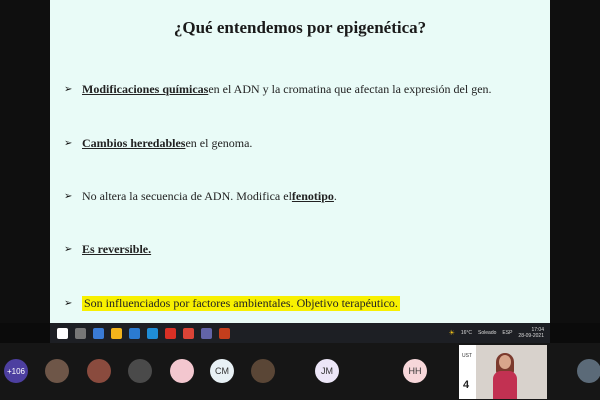  What do you see at coordinates (152, 333) in the screenshot?
I see `ie-icon` at bounding box center [152, 333].